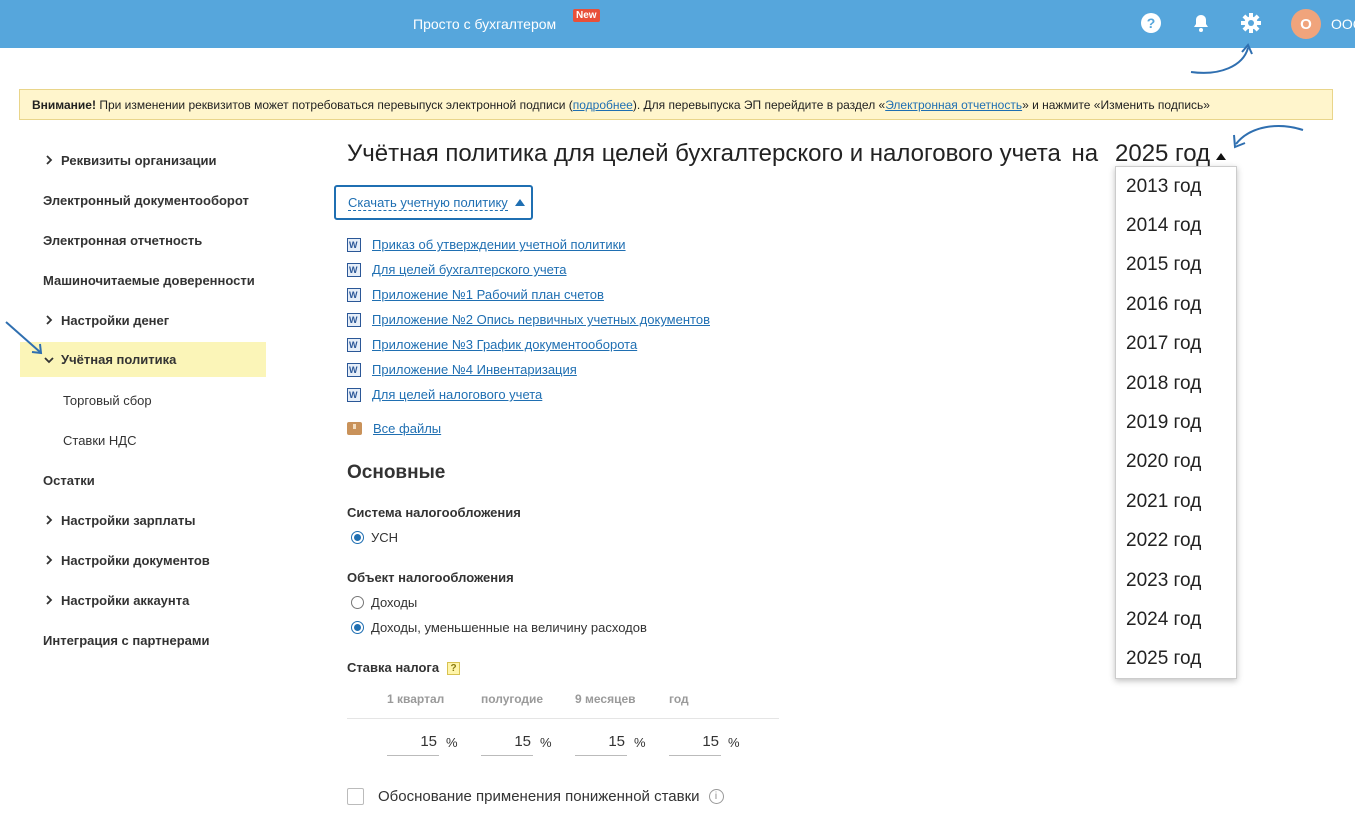 The image size is (1355, 825). I want to click on annotation-arrow-settings, so click(1221, 58).